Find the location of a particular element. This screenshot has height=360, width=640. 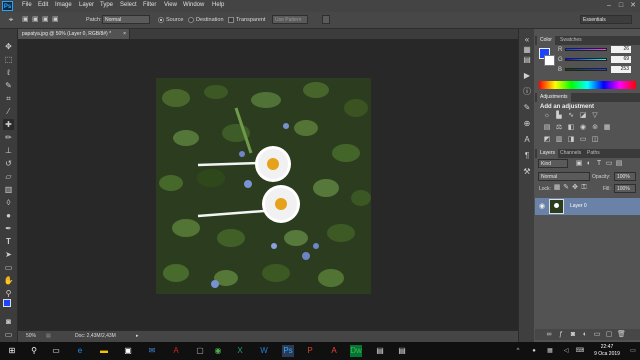

tab-swatches: Swatches is located at coordinates (571, 40).